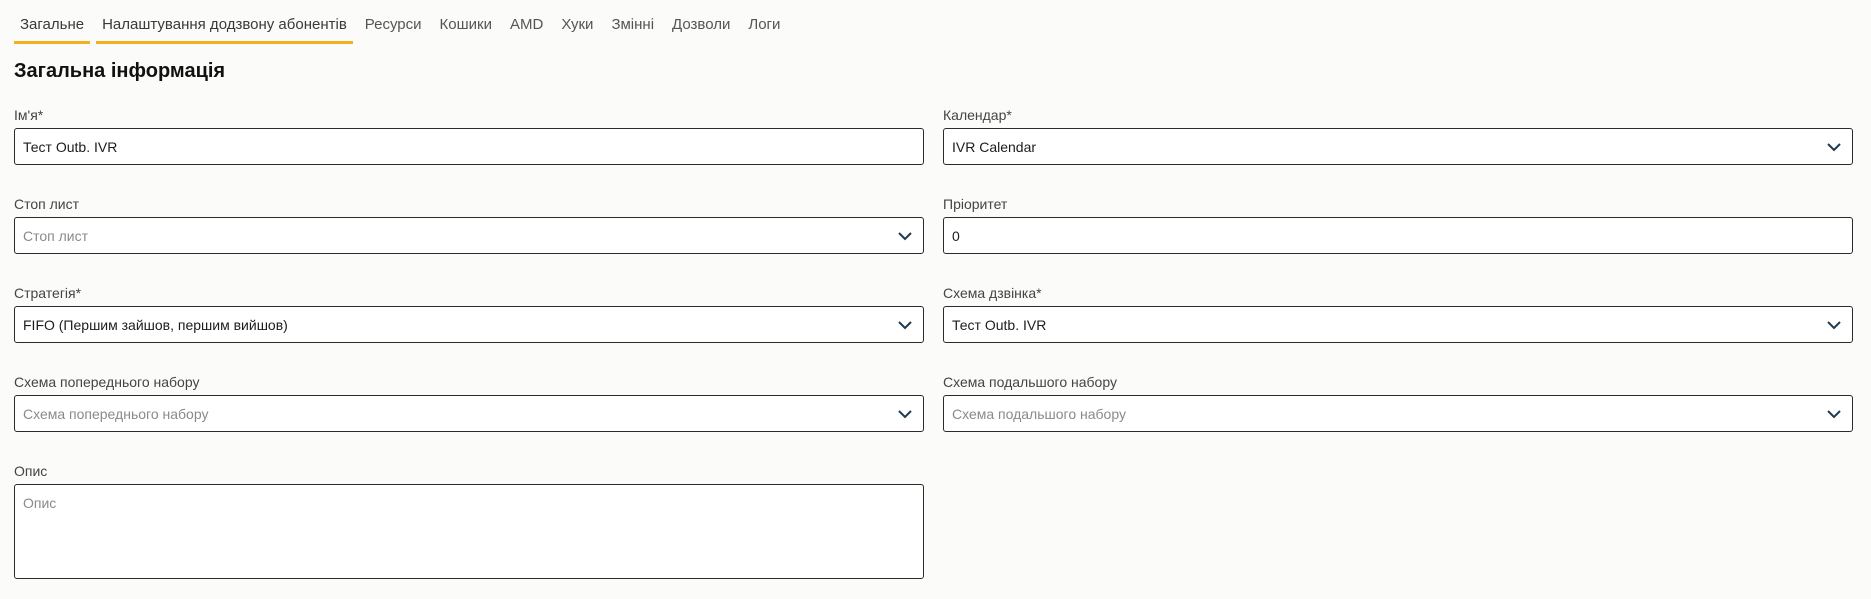  I want to click on tab-logs: Логи, so click(764, 22).